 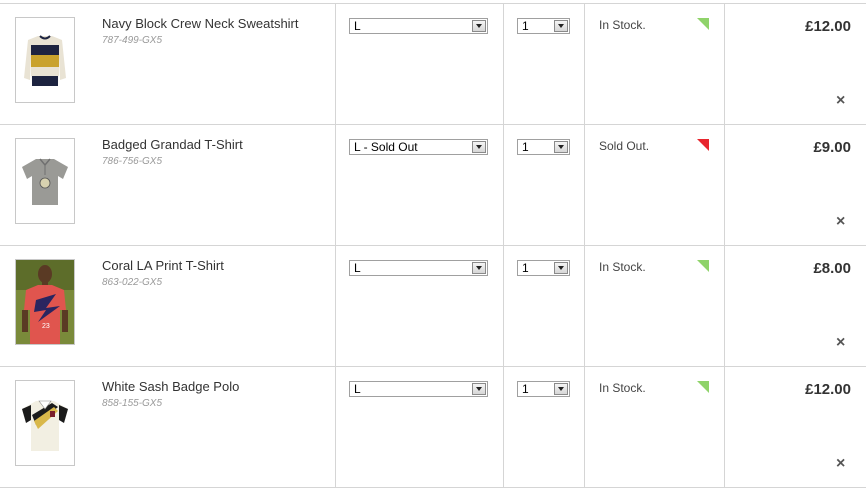 What do you see at coordinates (132, 40) in the screenshot?
I see `product-code: 787-499-GX5` at bounding box center [132, 40].